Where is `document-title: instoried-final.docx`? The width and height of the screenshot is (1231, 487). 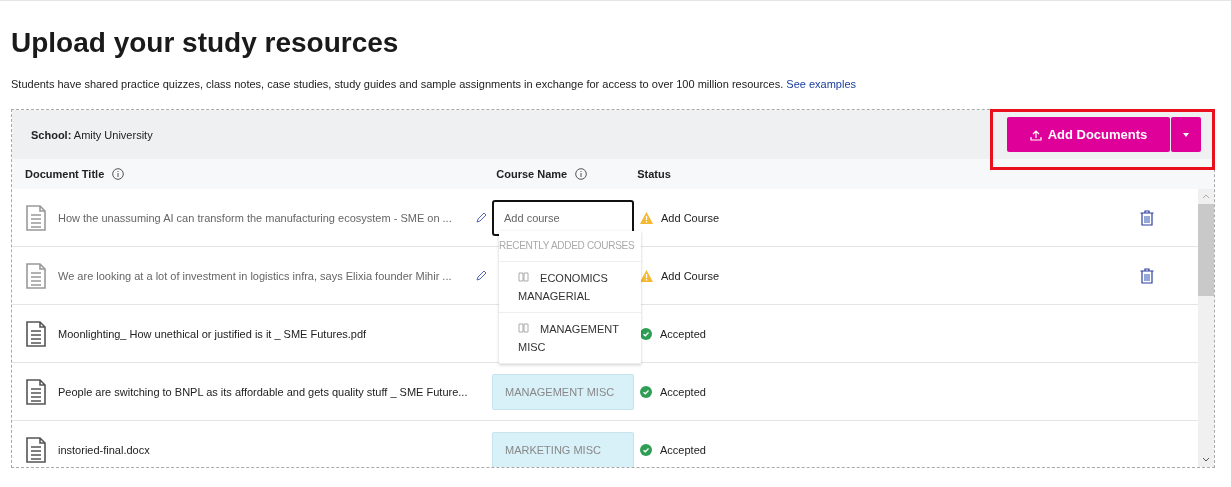
document-title: instoried-final.docx is located at coordinates (104, 449).